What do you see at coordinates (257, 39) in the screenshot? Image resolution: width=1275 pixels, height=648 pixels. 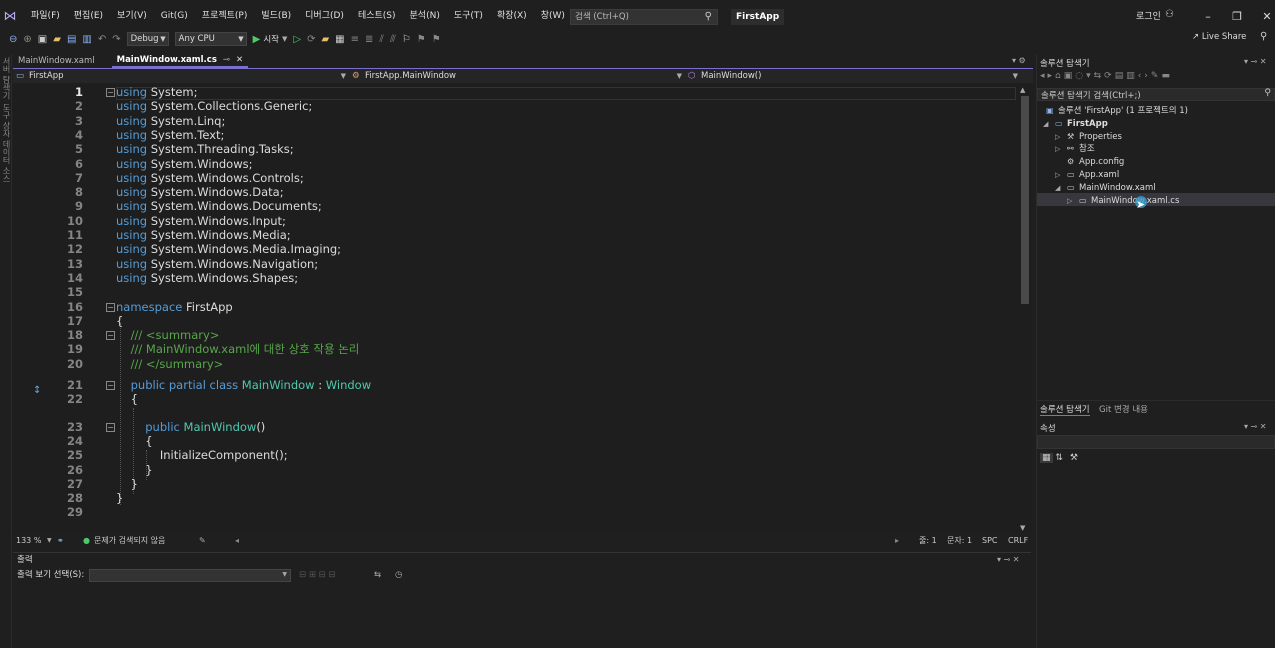 I see `start-icon: ▶` at bounding box center [257, 39].